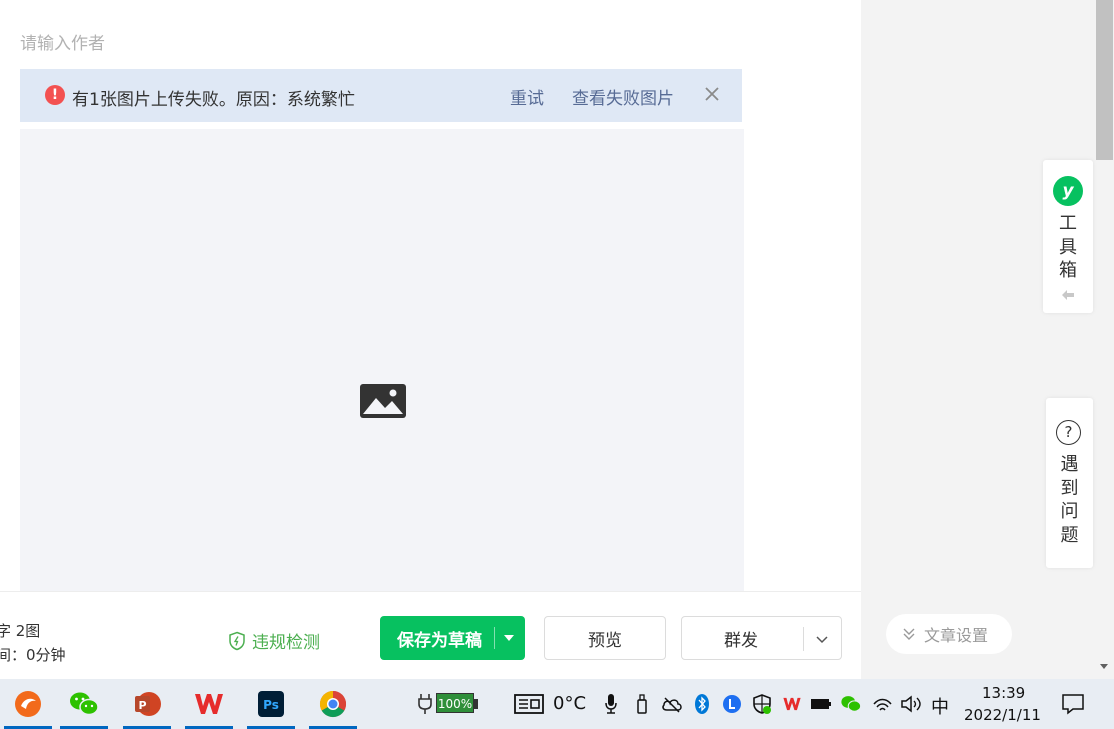  I want to click on wechat-icon, so click(84, 704).